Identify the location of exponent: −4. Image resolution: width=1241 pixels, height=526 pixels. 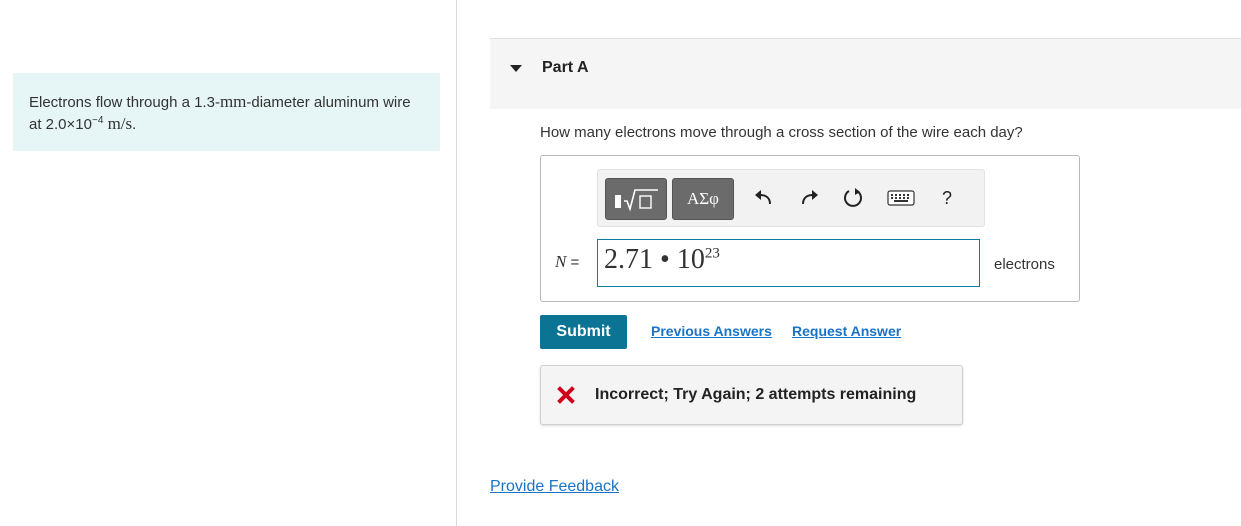
(97, 120).